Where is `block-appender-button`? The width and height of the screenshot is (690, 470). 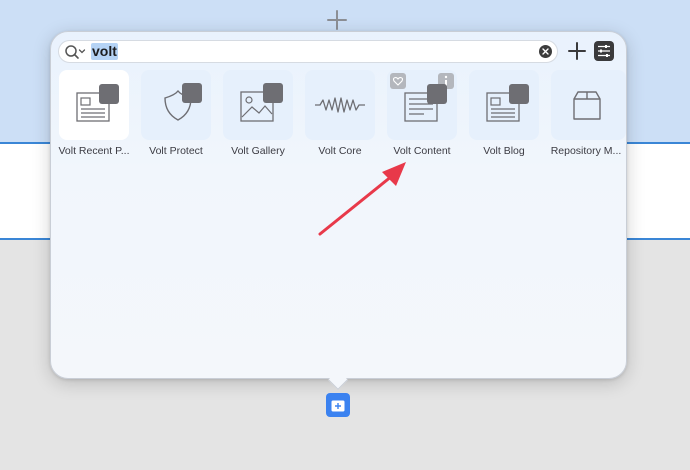
block-appender-button is located at coordinates (338, 405).